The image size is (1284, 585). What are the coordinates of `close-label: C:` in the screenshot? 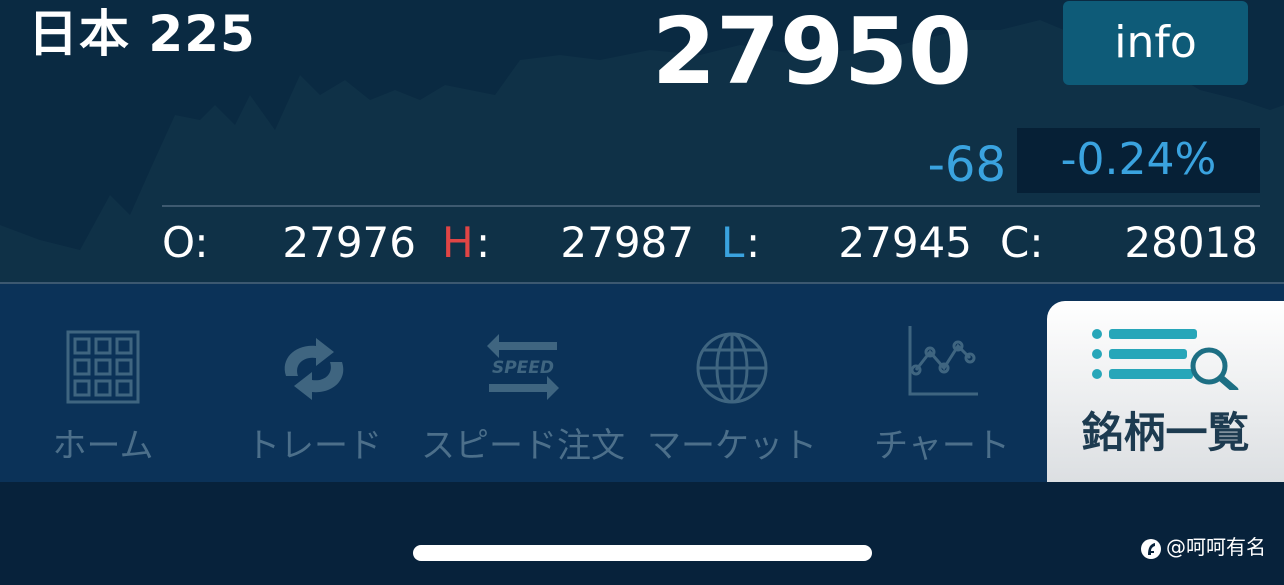 It's located at (1022, 242).